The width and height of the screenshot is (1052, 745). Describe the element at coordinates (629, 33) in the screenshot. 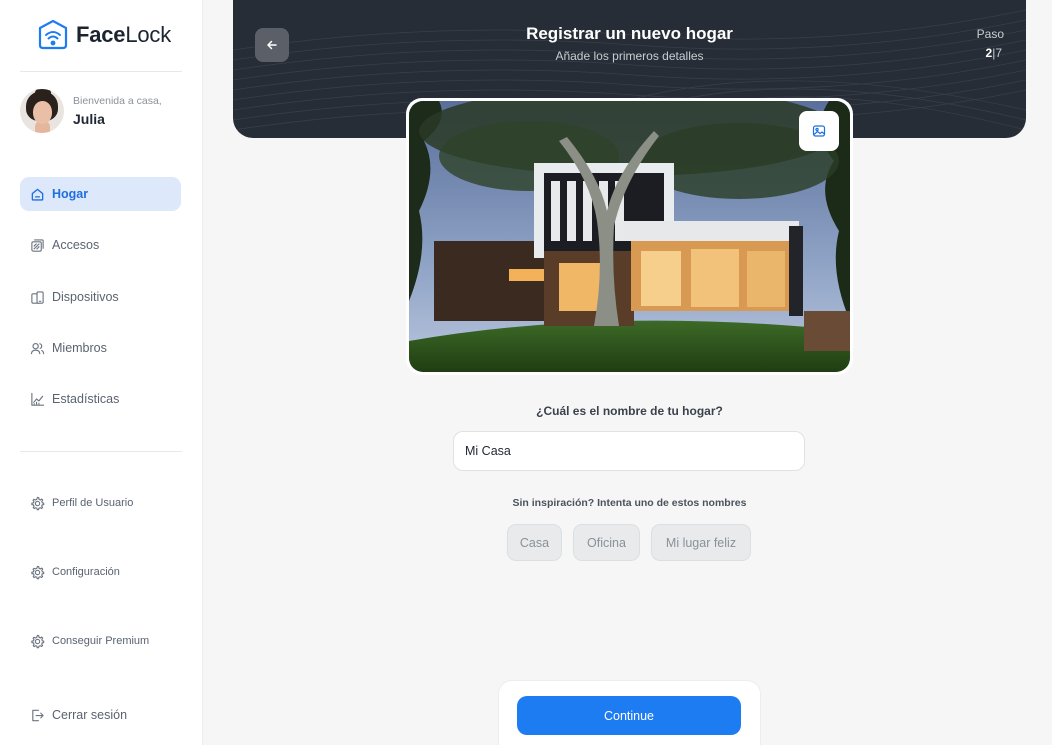

I see `page-title: Registrar un nuevo hogar` at that location.